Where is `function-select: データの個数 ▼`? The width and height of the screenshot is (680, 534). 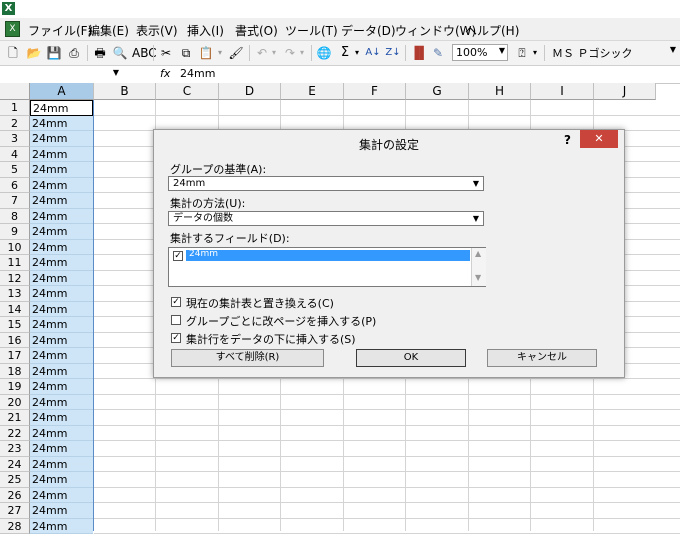 function-select: データの個数 ▼ is located at coordinates (326, 218).